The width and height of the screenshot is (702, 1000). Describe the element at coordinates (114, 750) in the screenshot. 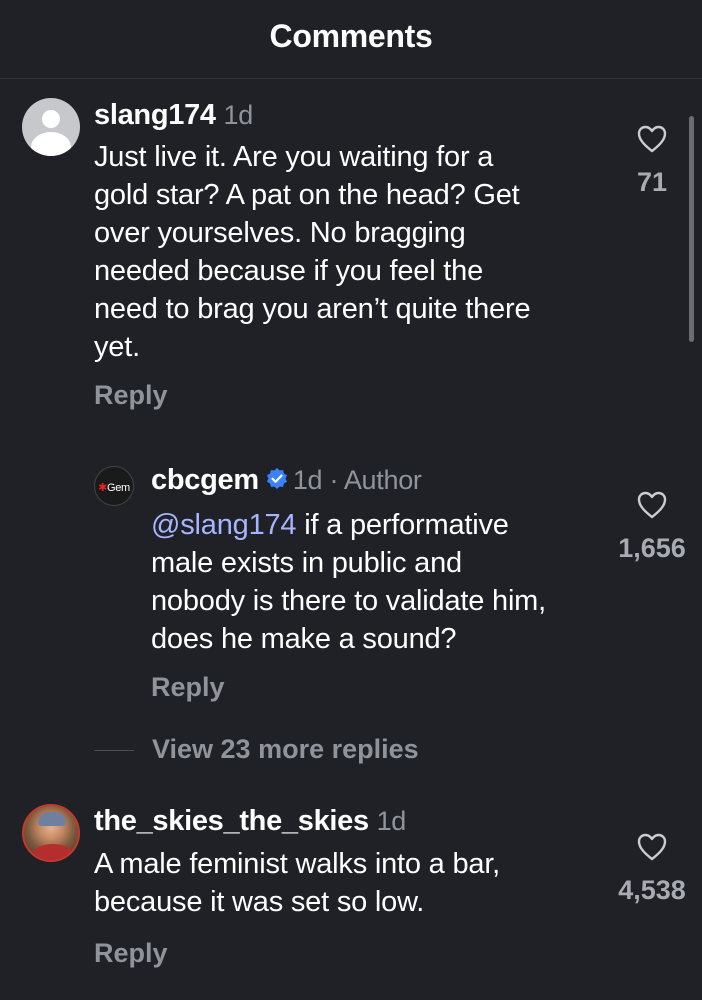

I see `replies-divider` at that location.